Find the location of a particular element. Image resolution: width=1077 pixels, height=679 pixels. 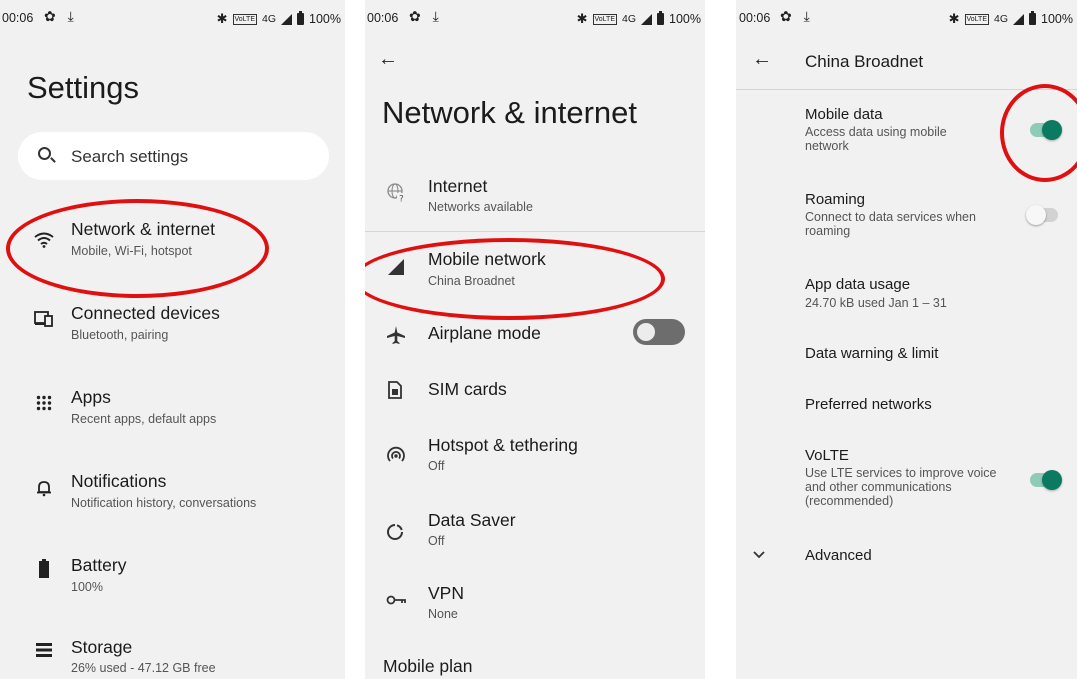

search-bar: Search settings is located at coordinates (173, 156).